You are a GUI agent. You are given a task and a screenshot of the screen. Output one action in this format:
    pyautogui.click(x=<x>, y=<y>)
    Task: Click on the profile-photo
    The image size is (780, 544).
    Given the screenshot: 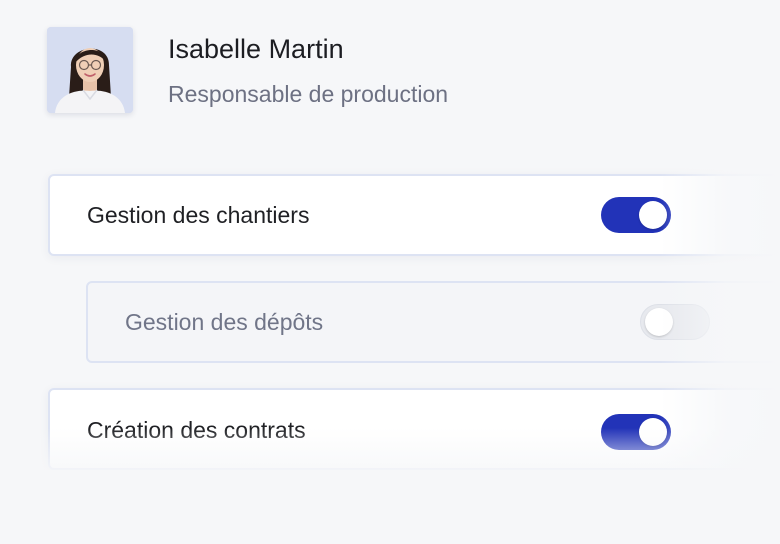 What is the action you would take?
    pyautogui.click(x=90, y=70)
    